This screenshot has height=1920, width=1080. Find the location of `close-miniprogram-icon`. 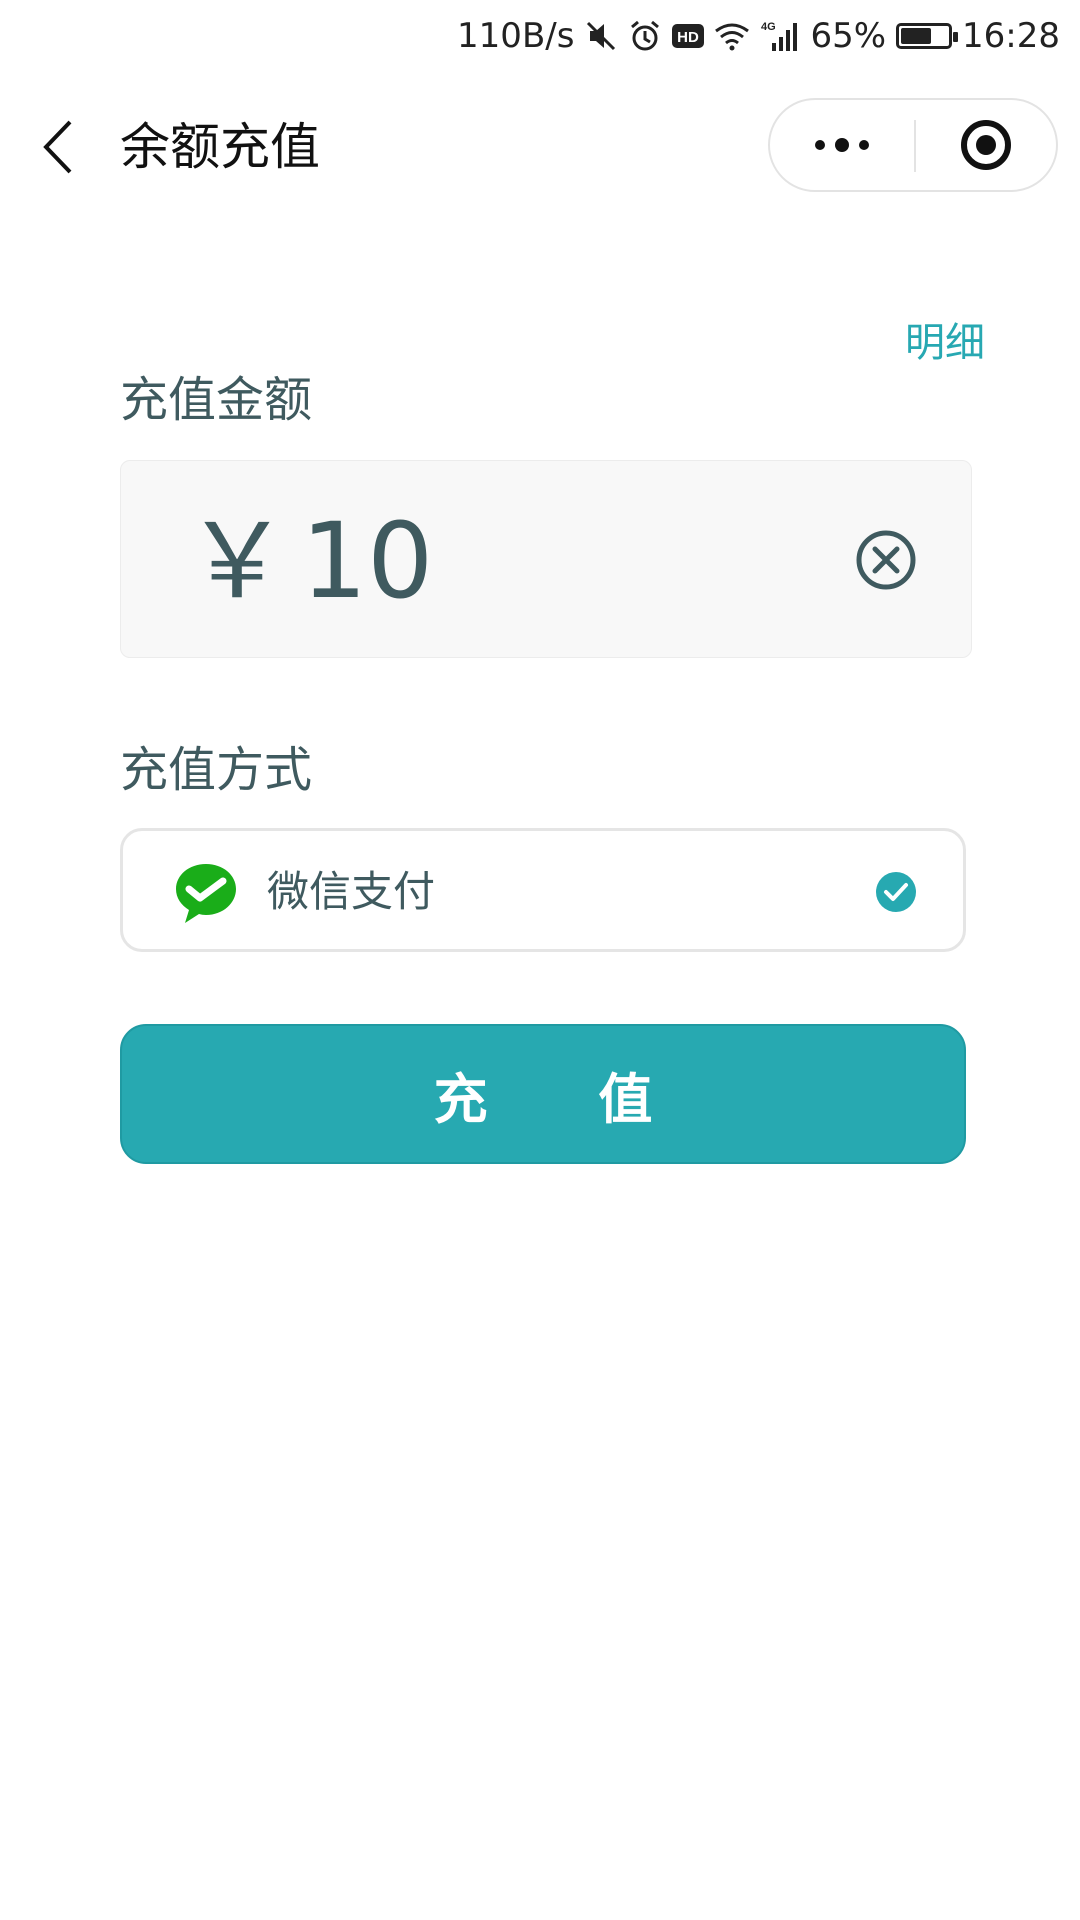

close-miniprogram-icon is located at coordinates (986, 145).